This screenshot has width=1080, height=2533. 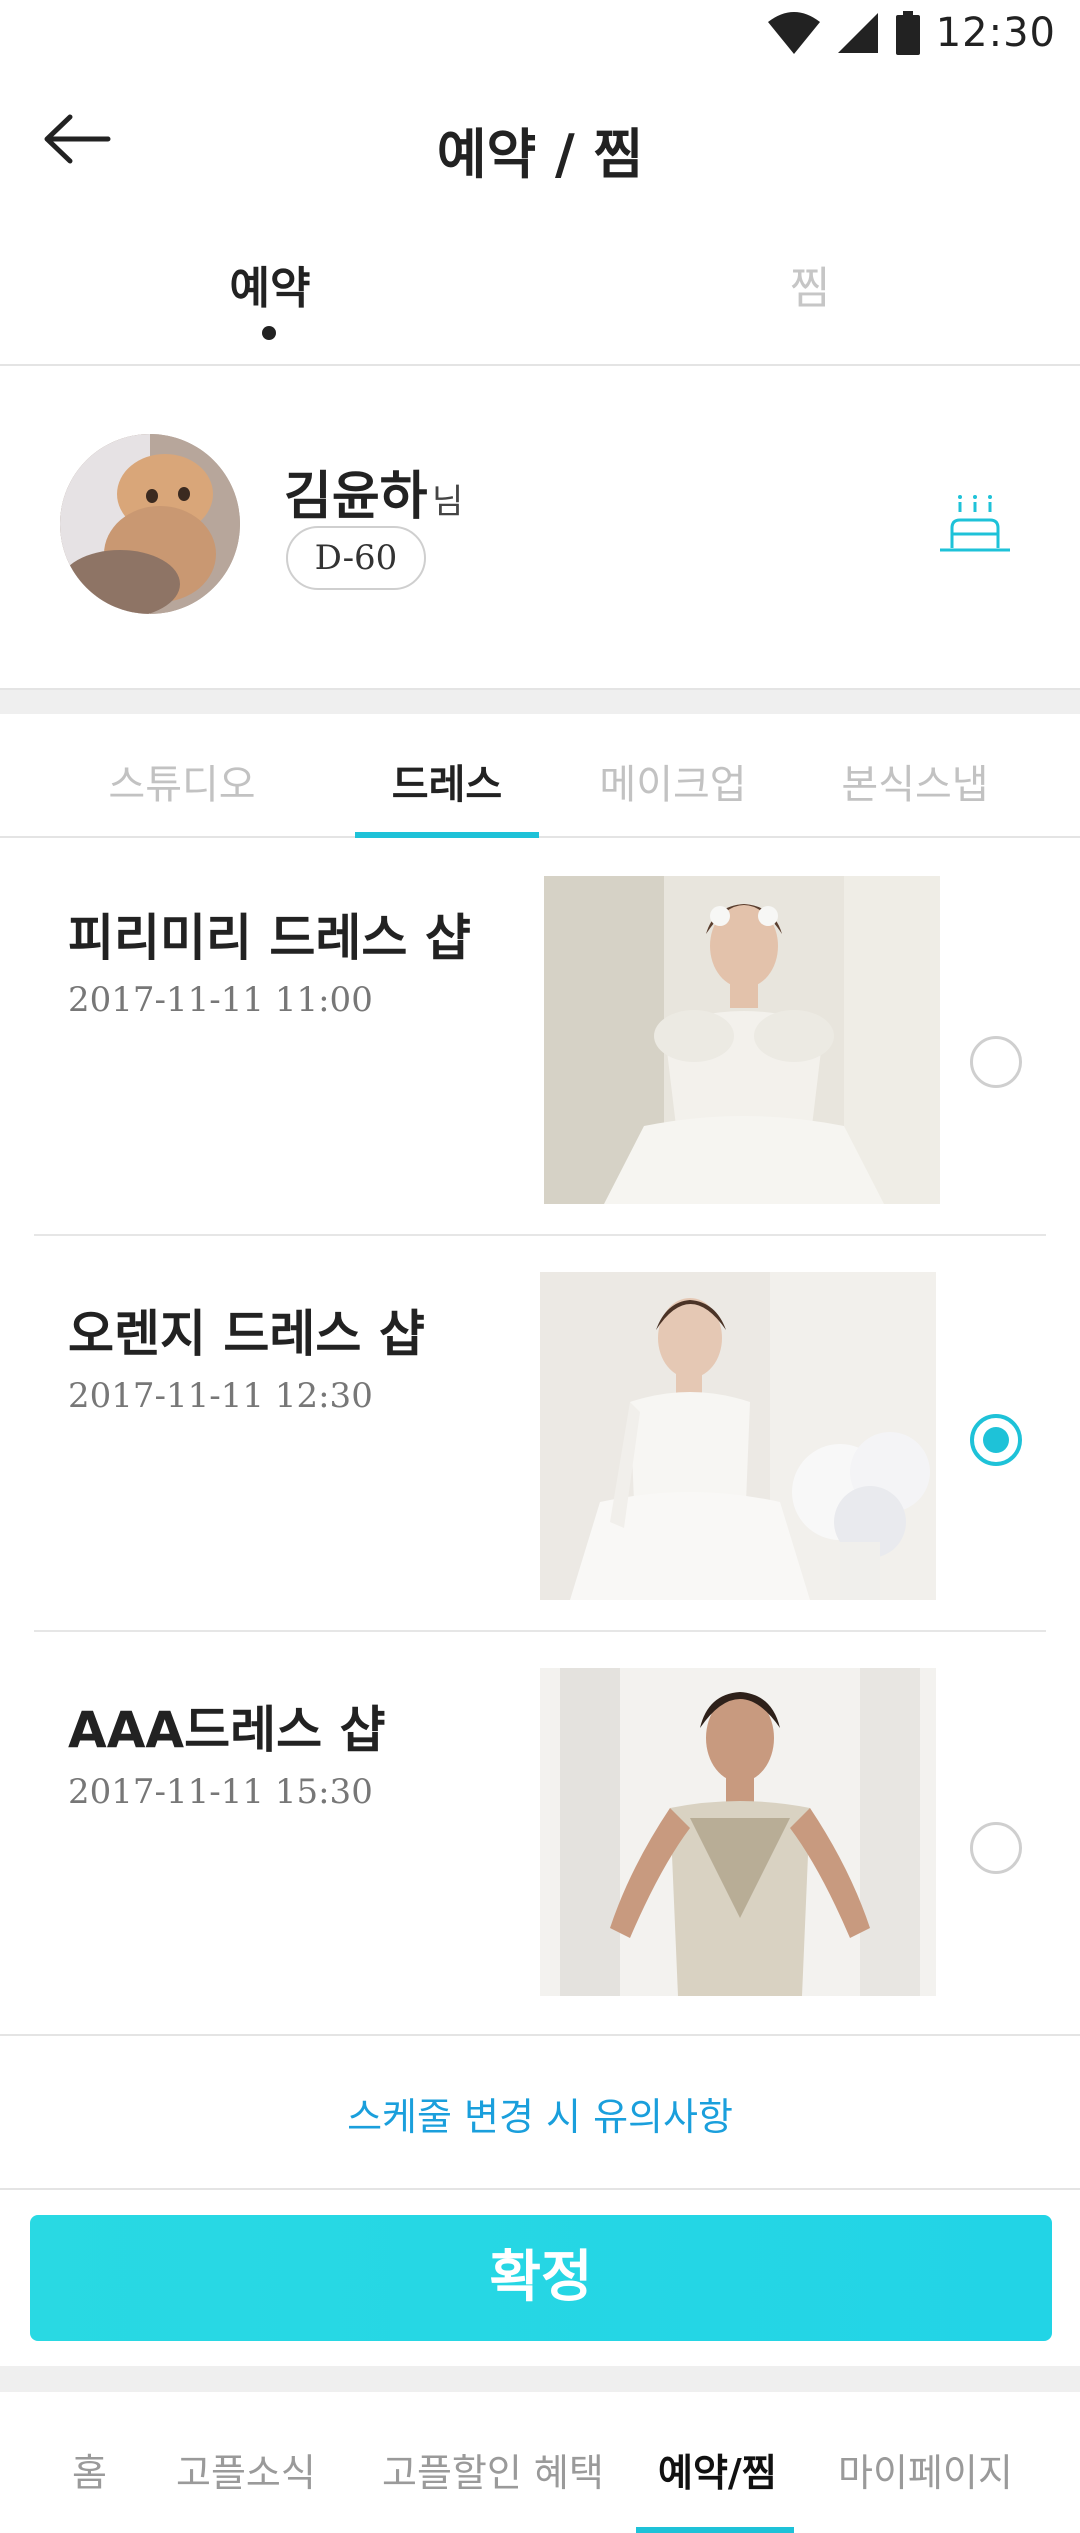 What do you see at coordinates (227, 1730) in the screenshot?
I see `shop-name: AAA드레스 샵` at bounding box center [227, 1730].